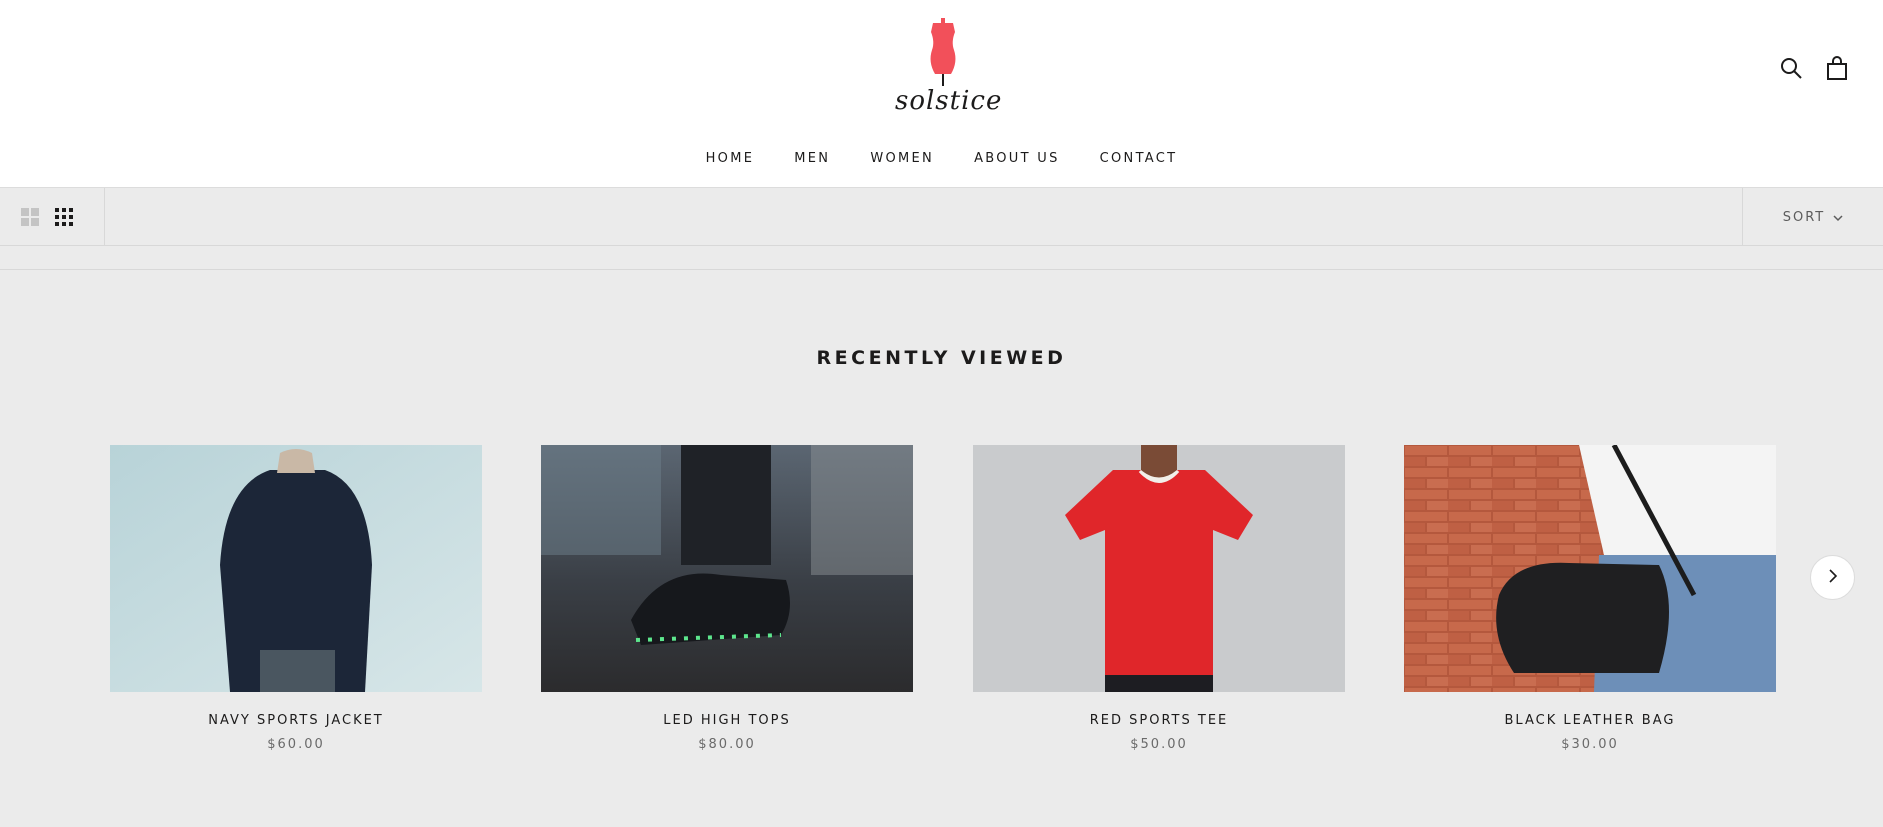 Image resolution: width=1883 pixels, height=827 pixels. I want to click on product-name: LED HIGH TOPS, so click(727, 721).